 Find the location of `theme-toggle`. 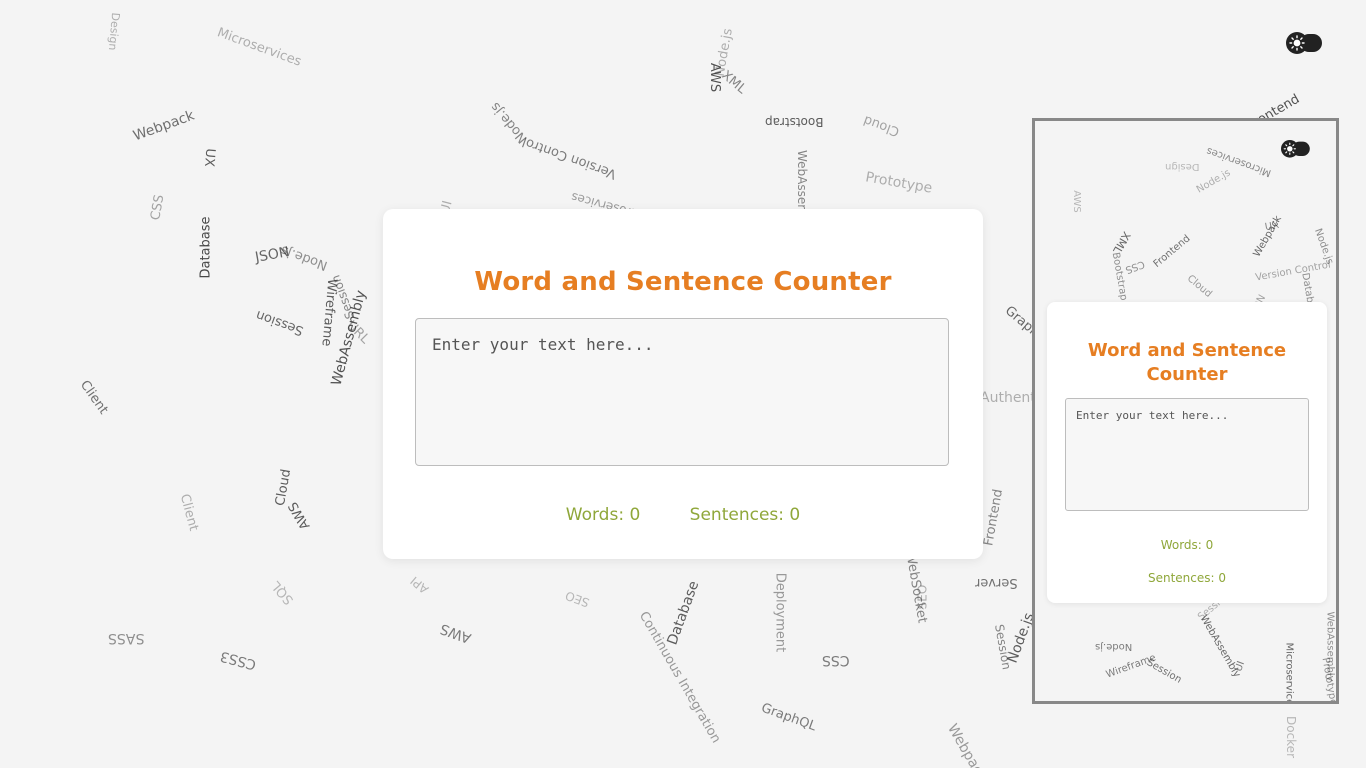

theme-toggle is located at coordinates (1304, 43).